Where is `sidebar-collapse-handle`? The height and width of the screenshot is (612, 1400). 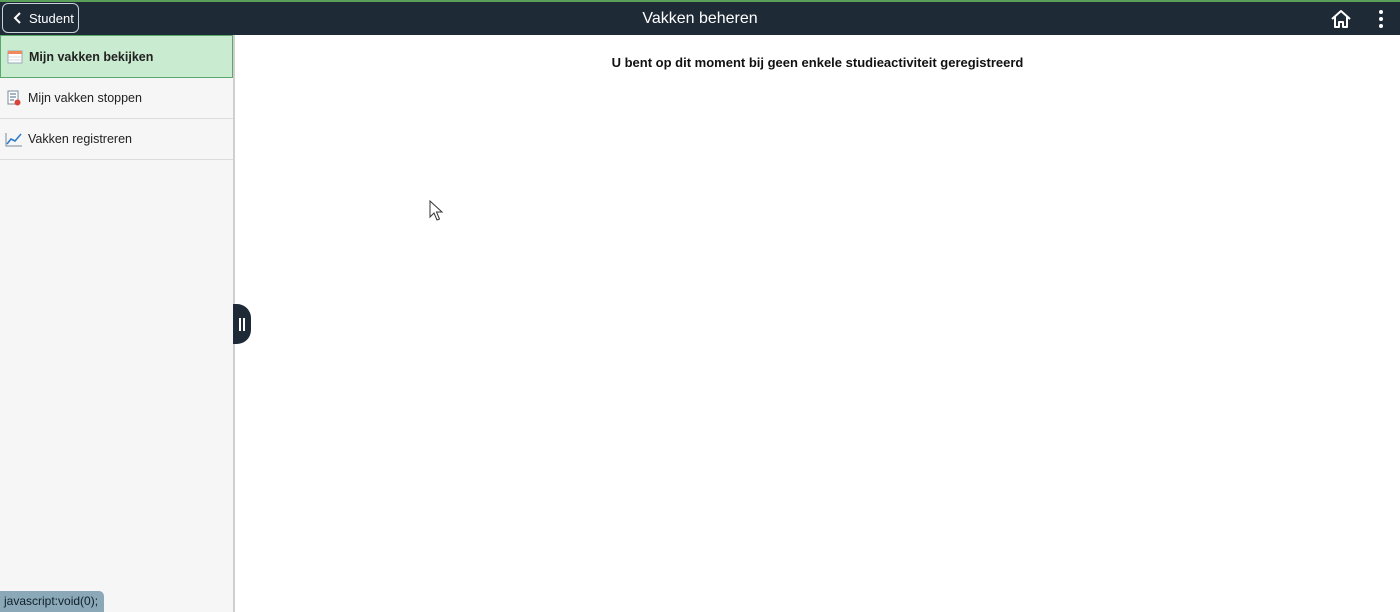 sidebar-collapse-handle is located at coordinates (242, 324).